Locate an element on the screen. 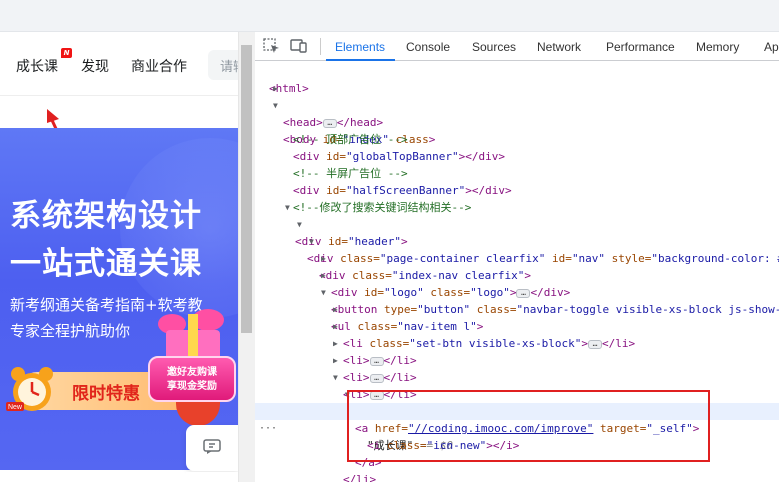  browser-top-strip is located at coordinates (389, 16).